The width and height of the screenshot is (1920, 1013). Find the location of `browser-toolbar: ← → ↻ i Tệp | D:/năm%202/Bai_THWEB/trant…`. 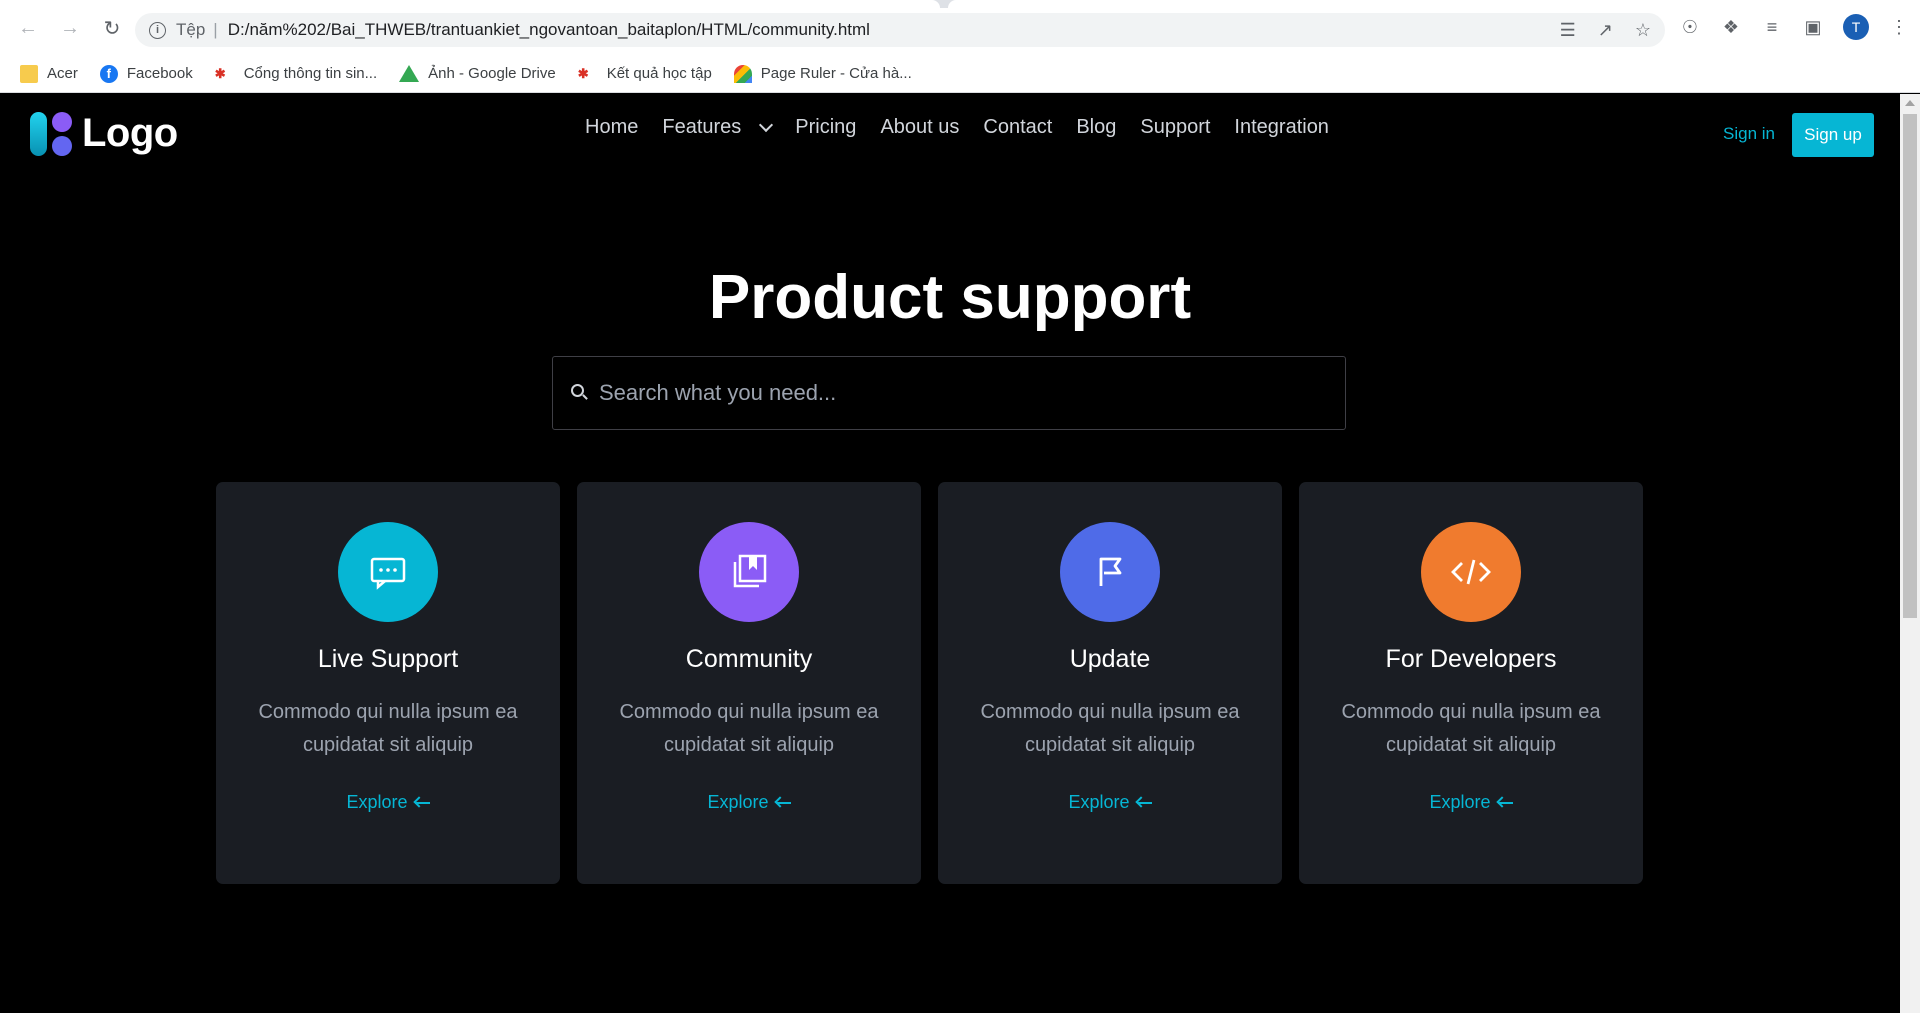

browser-toolbar: ← → ↻ i Tệp | D:/năm%202/Bai_THWEB/trant… is located at coordinates (960, 27).